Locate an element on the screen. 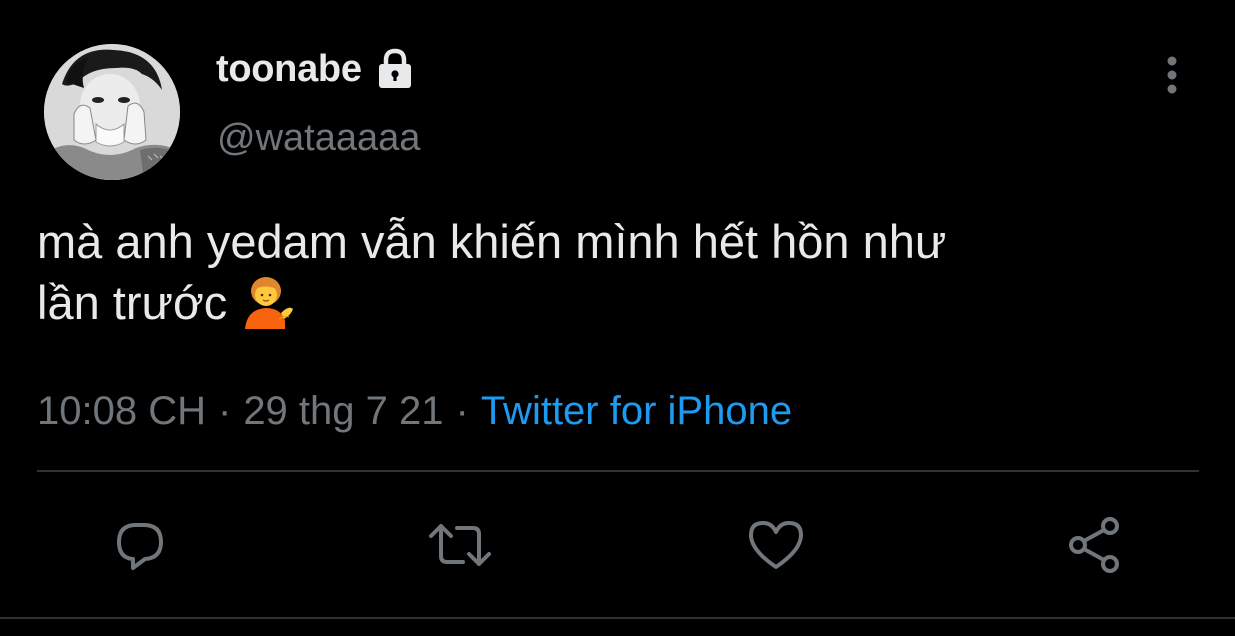 This screenshot has width=1235, height=636. tweet-text-line-2-text: lần trước is located at coordinates (132, 302).